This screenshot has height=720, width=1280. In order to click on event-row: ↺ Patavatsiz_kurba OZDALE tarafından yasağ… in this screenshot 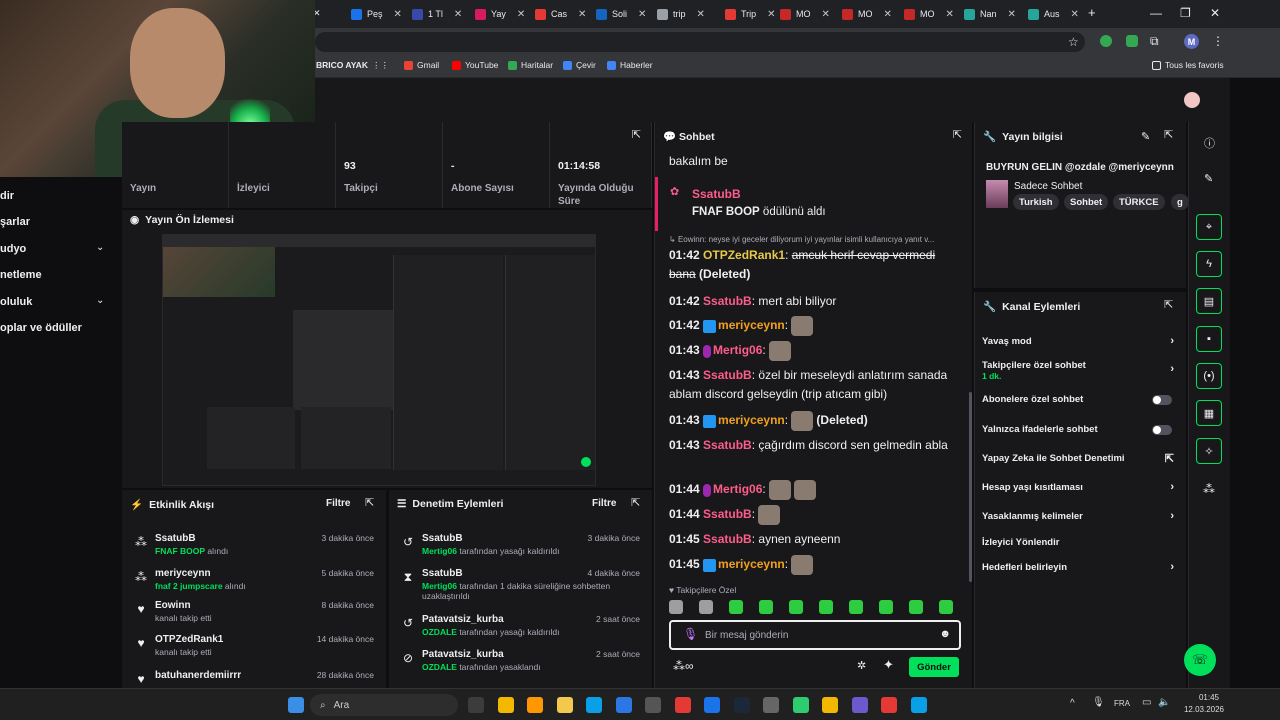, I will do `click(520, 629)`.